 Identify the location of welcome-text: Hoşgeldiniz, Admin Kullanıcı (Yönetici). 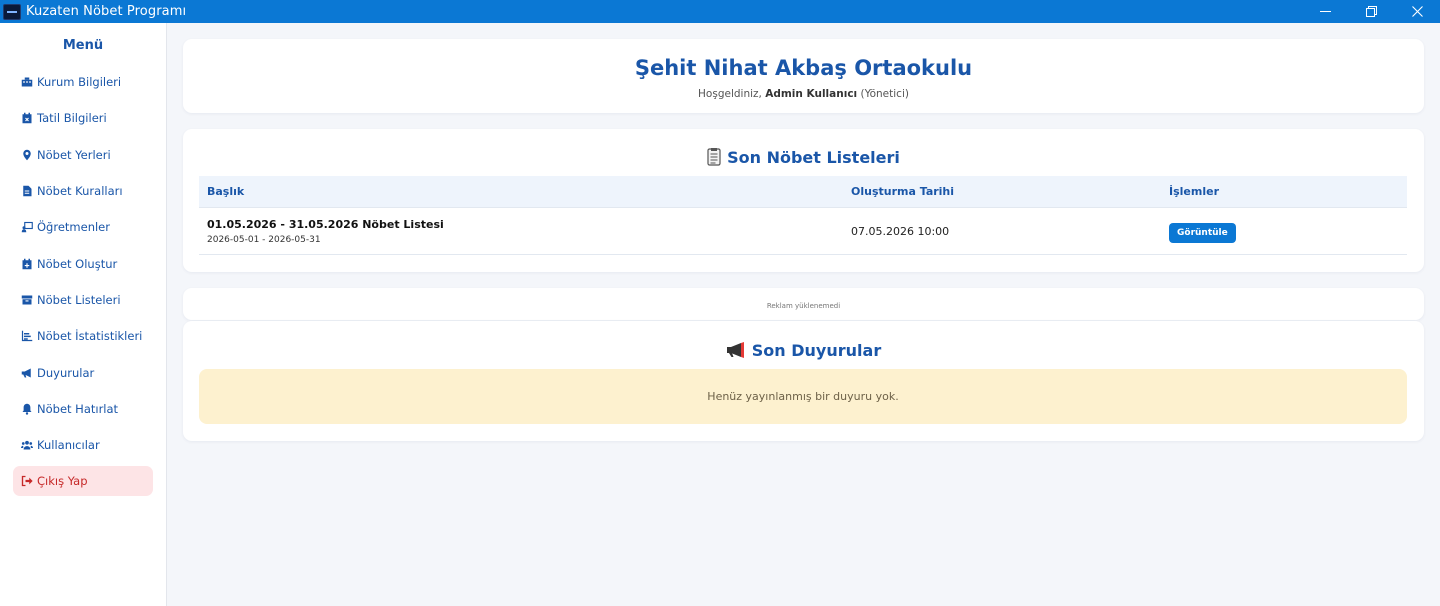
(803, 94).